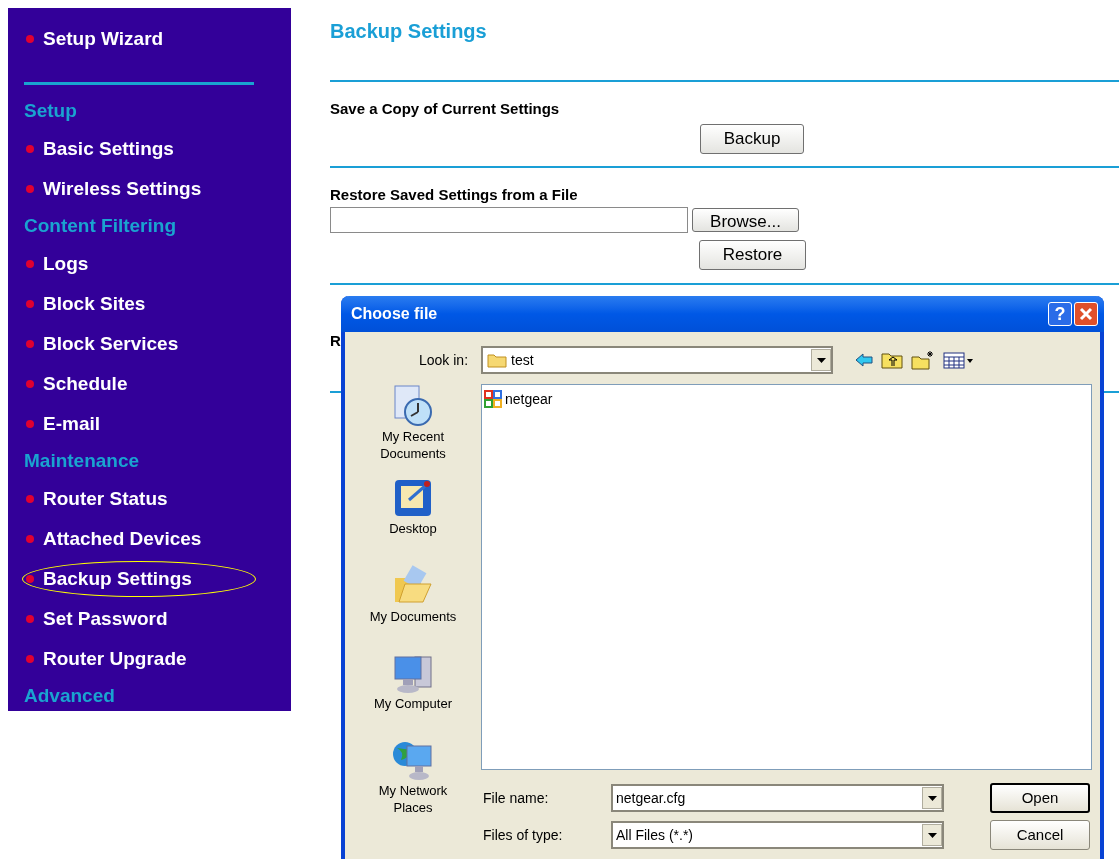  Describe the element at coordinates (657, 360) in the screenshot. I see `look-in-dropdown: test` at that location.